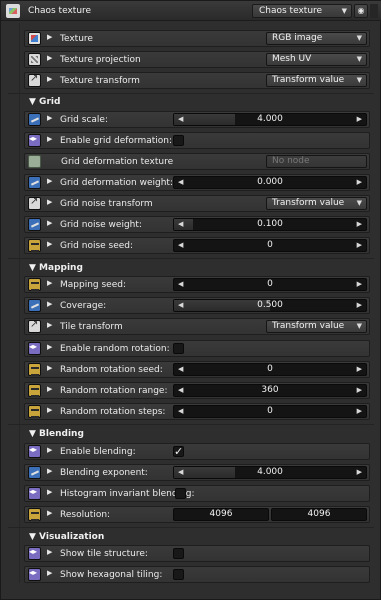 The width and height of the screenshot is (381, 600). What do you see at coordinates (302, 11) in the screenshot?
I see `node-type-dropdown: Chaos texture ▼` at bounding box center [302, 11].